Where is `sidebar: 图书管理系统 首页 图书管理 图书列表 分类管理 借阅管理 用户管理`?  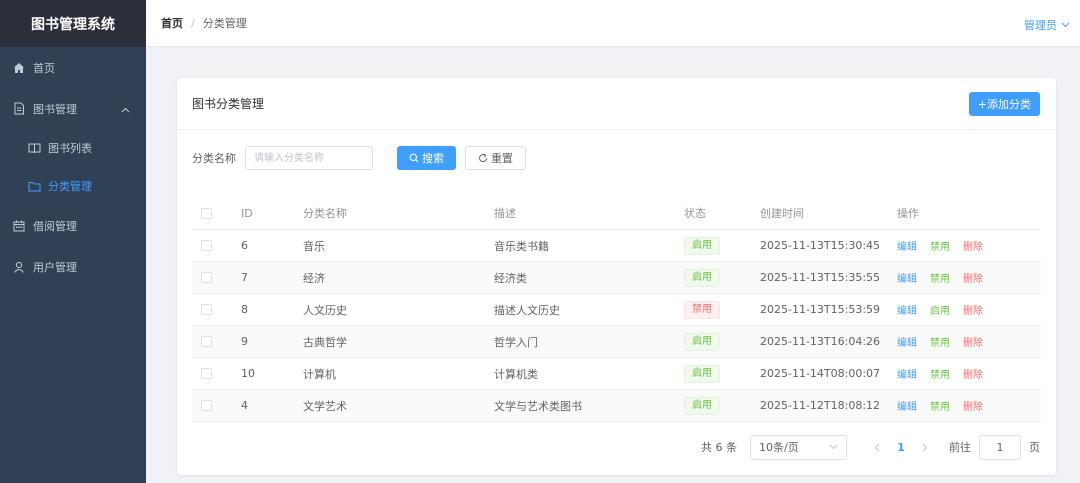
sidebar: 图书管理系统 首页 图书管理 图书列表 分类管理 借阅管理 用户管理 is located at coordinates (73, 241).